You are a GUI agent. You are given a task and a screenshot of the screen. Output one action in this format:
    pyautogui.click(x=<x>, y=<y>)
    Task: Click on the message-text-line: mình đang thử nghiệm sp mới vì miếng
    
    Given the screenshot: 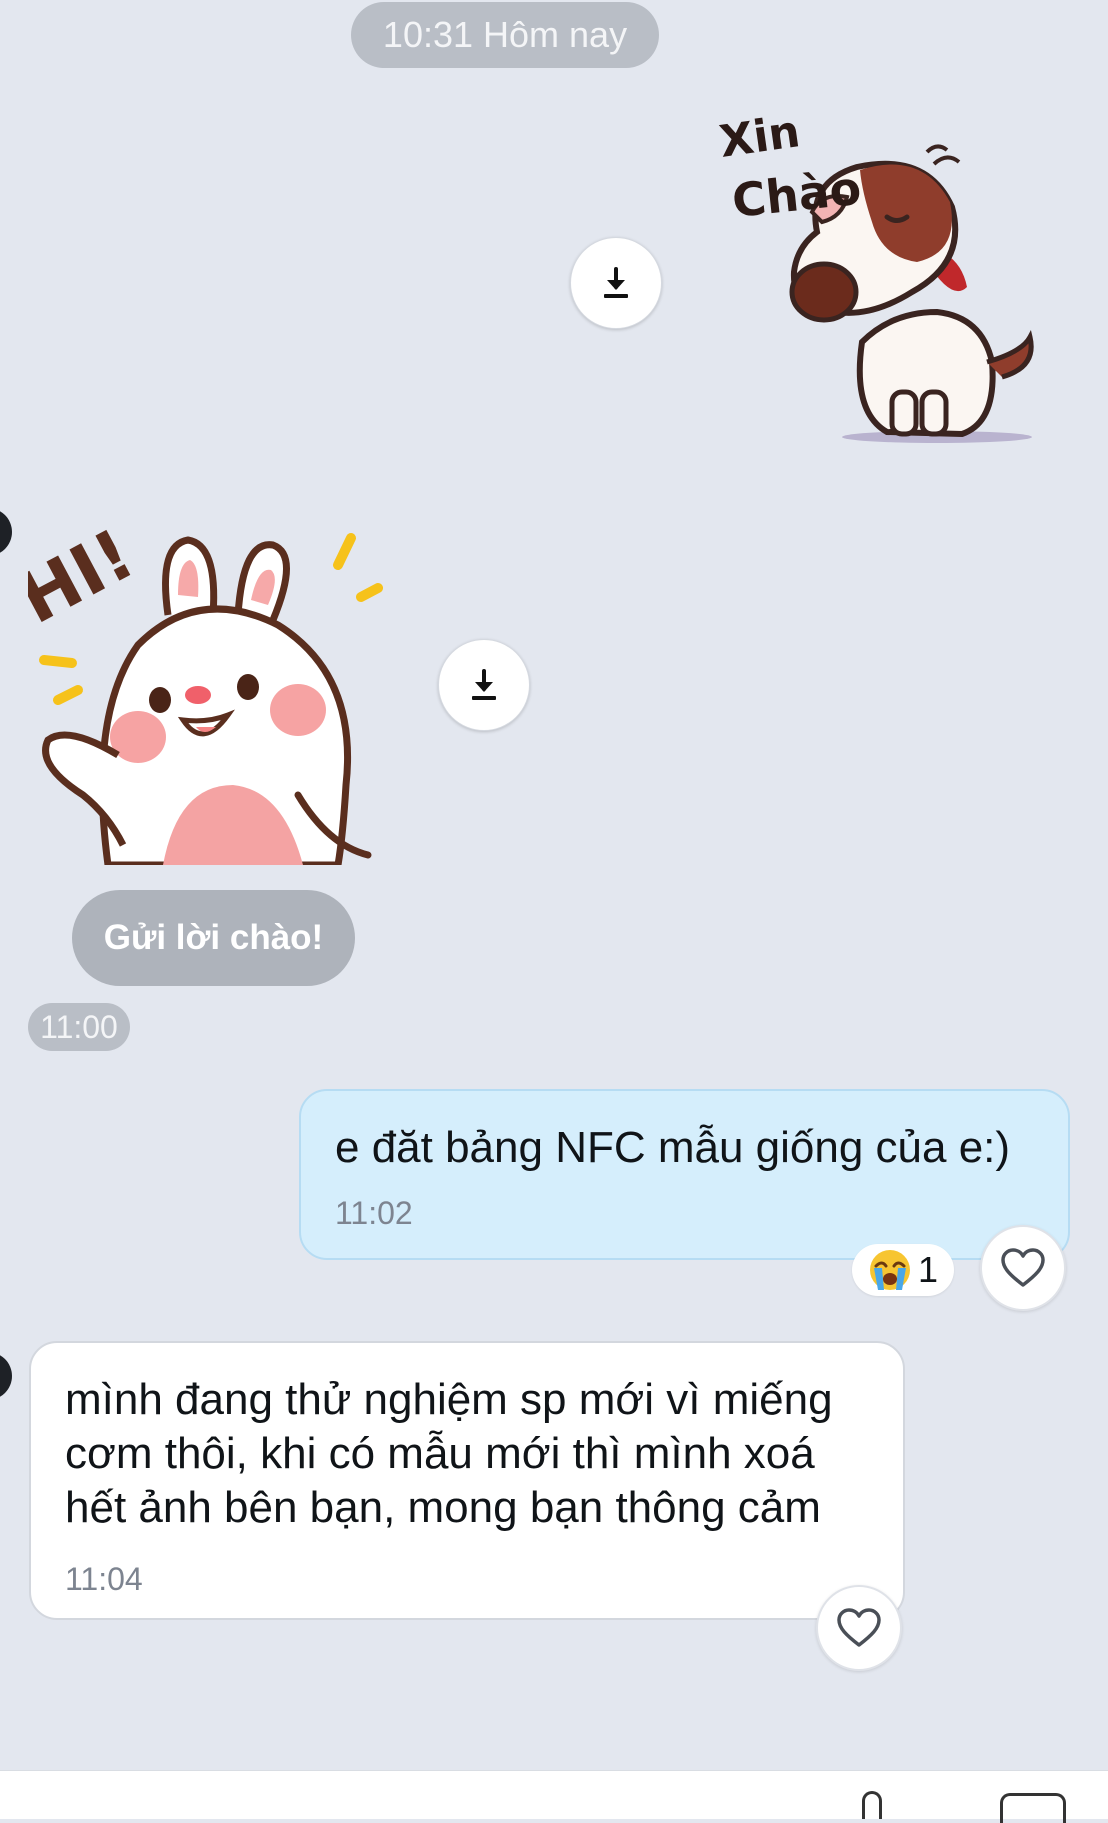 What is the action you would take?
    pyautogui.click(x=449, y=1399)
    